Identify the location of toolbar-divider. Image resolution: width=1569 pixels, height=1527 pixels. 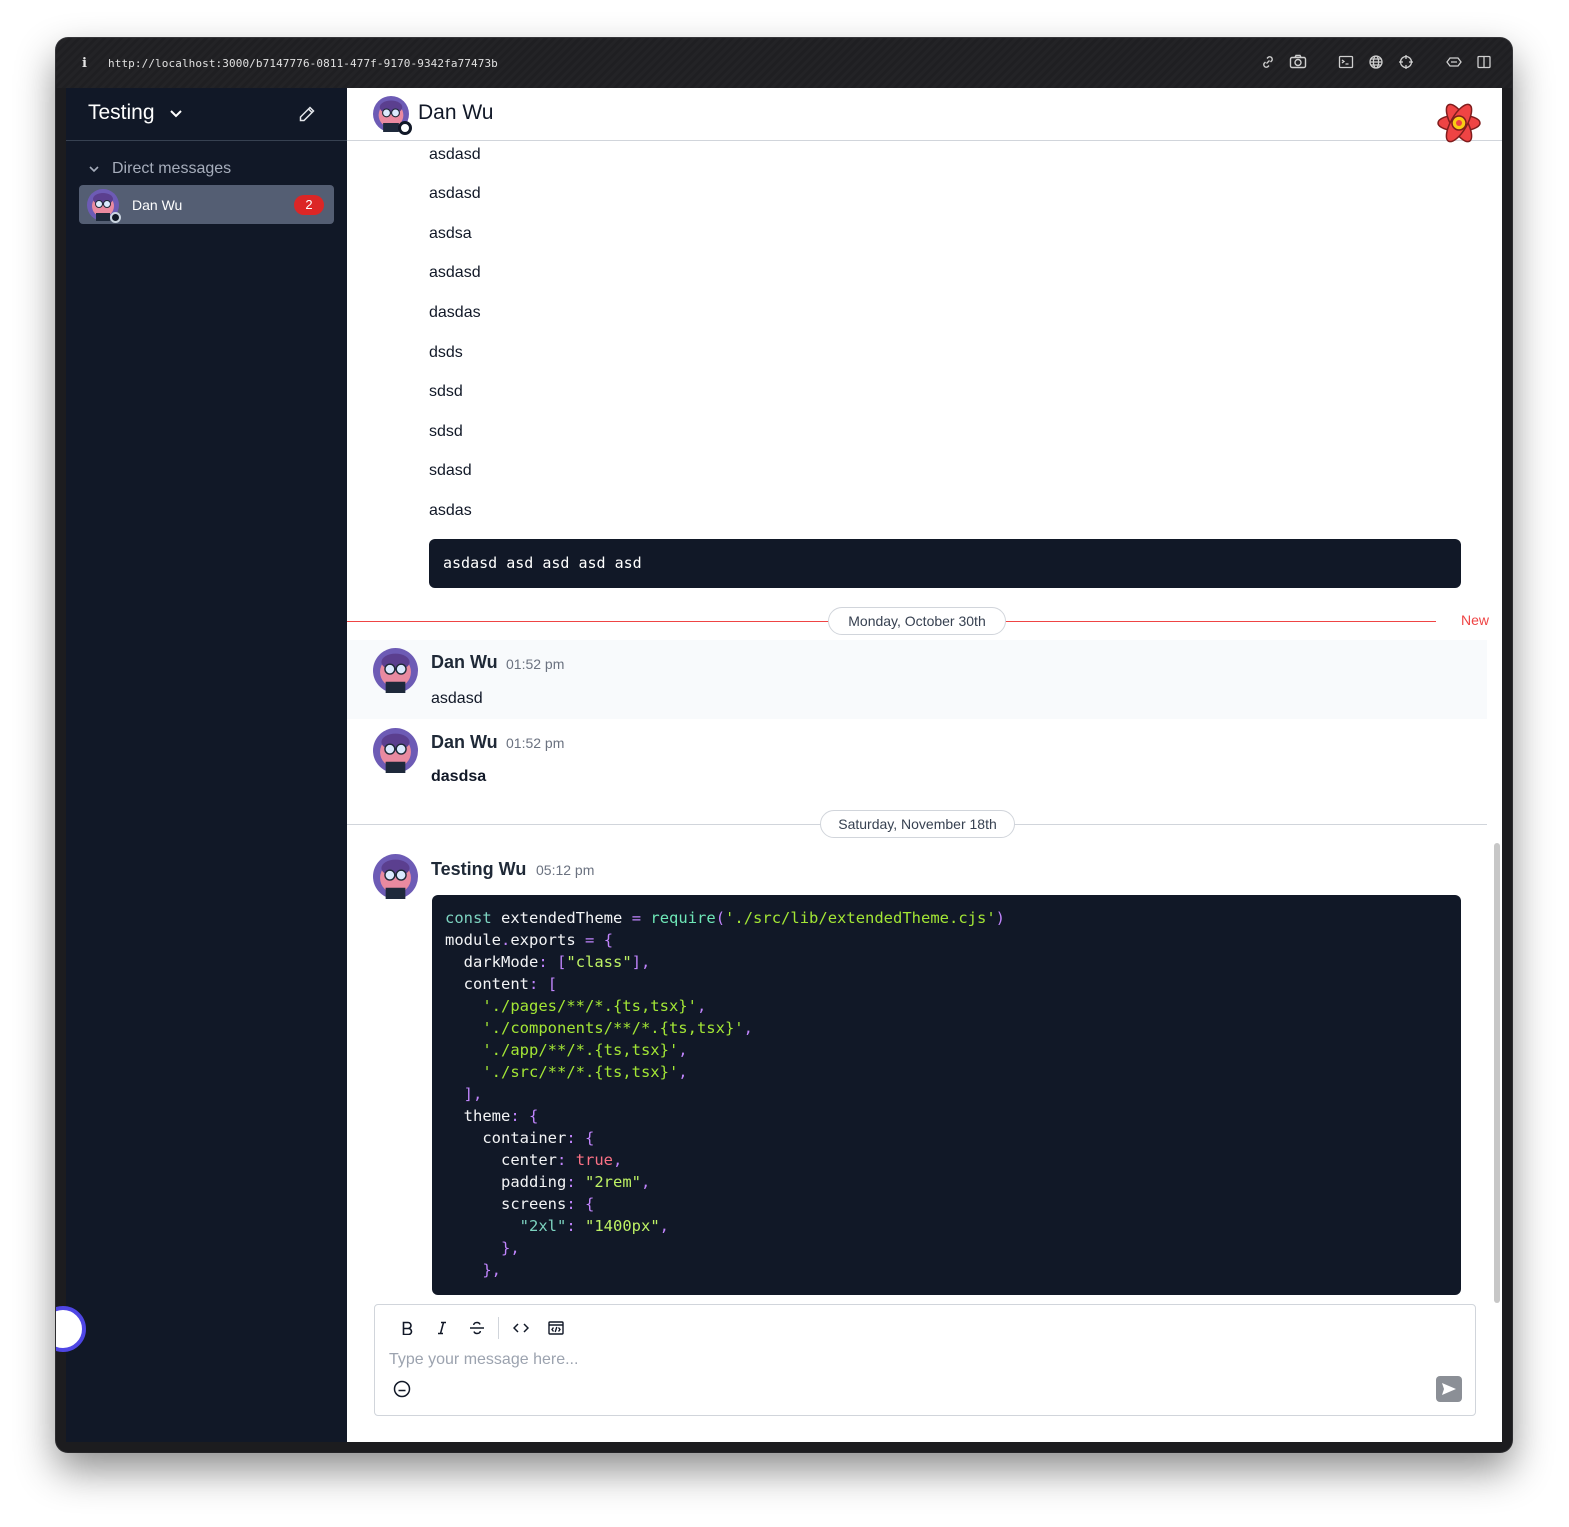
(498, 1328).